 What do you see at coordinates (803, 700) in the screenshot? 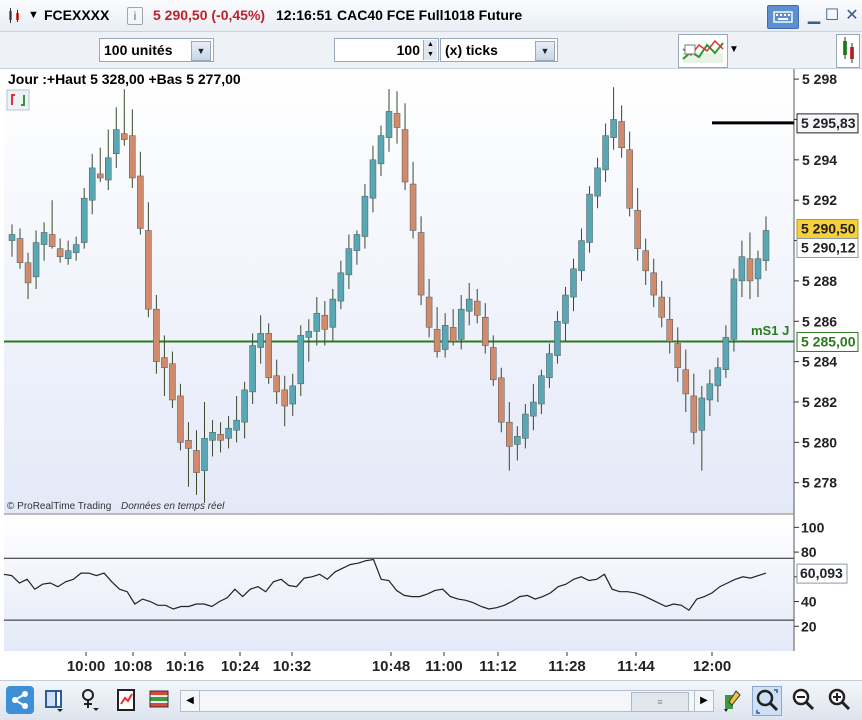
I see `zoom-out-icon` at bounding box center [803, 700].